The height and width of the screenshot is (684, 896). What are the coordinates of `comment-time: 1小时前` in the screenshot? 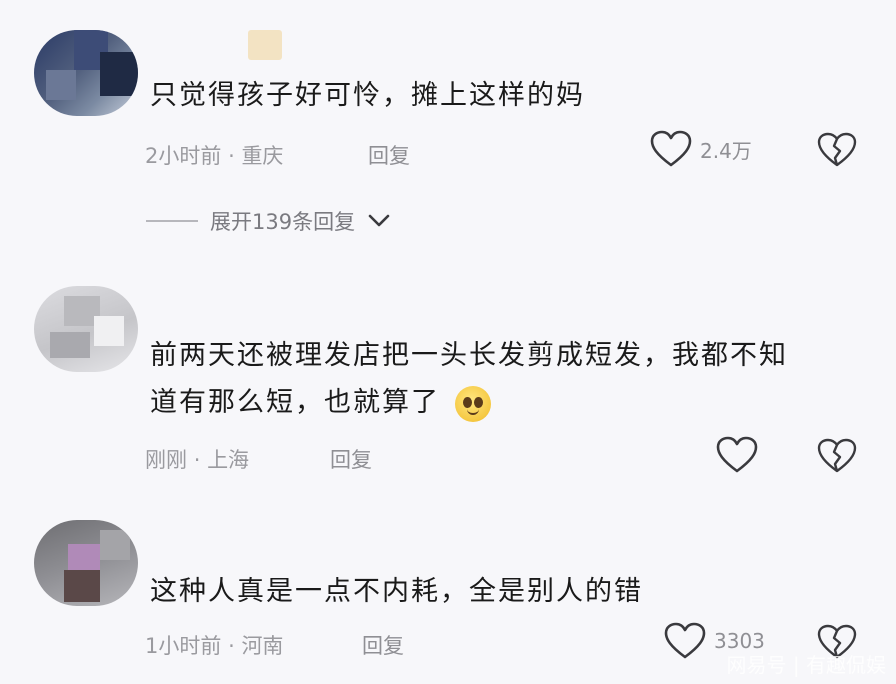 It's located at (183, 646).